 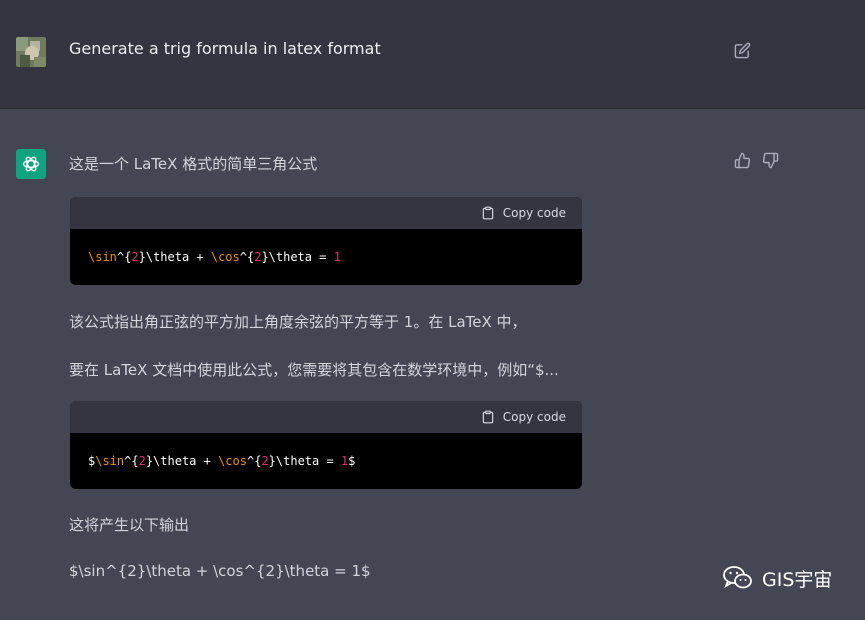 What do you see at coordinates (31, 52) in the screenshot?
I see `user-avatar` at bounding box center [31, 52].